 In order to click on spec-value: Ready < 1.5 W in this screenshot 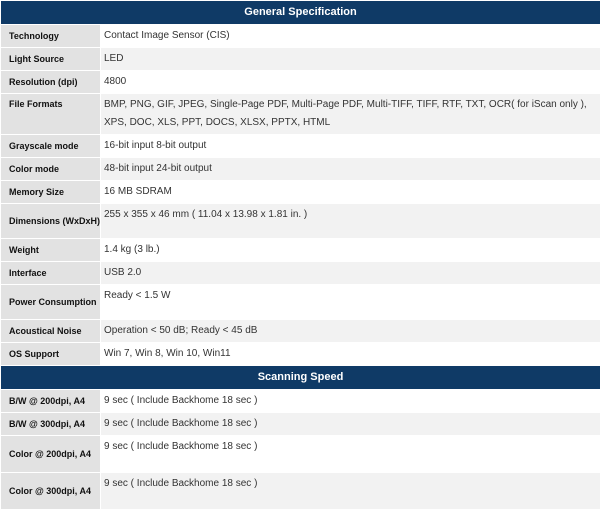, I will do `click(349, 302)`.